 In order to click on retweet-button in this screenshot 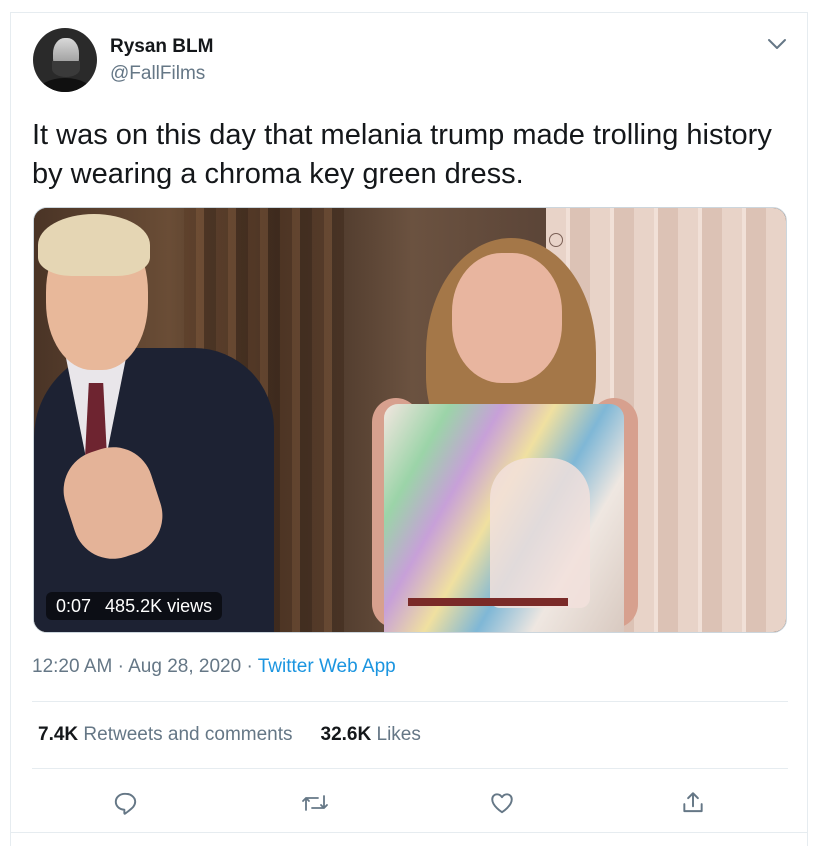, I will do `click(315, 803)`.